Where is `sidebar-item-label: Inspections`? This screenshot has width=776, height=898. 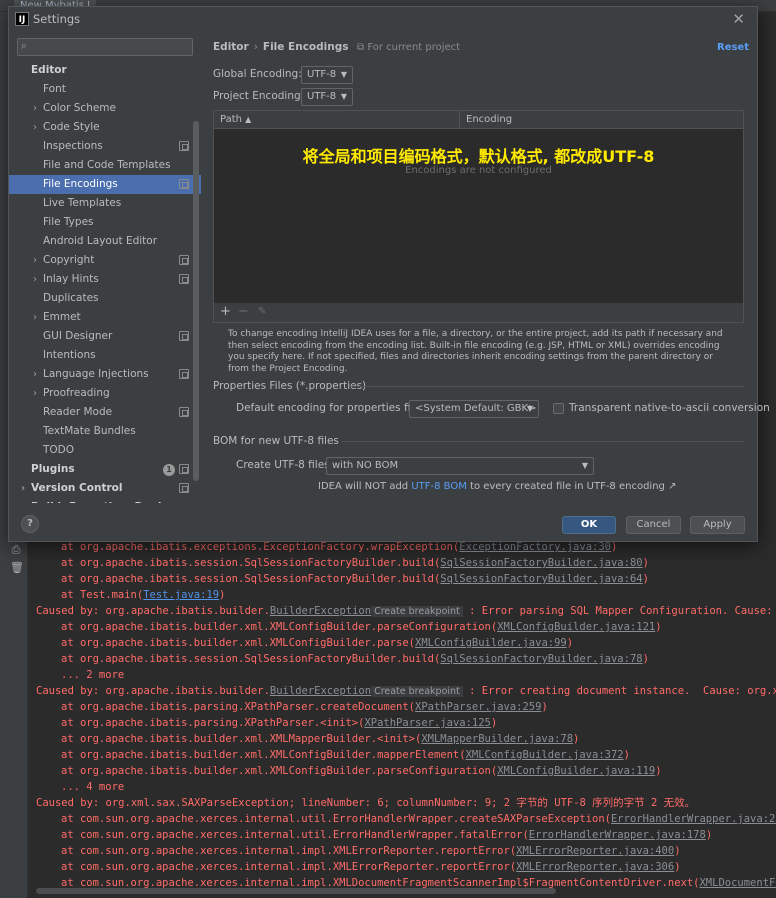 sidebar-item-label: Inspections is located at coordinates (73, 146).